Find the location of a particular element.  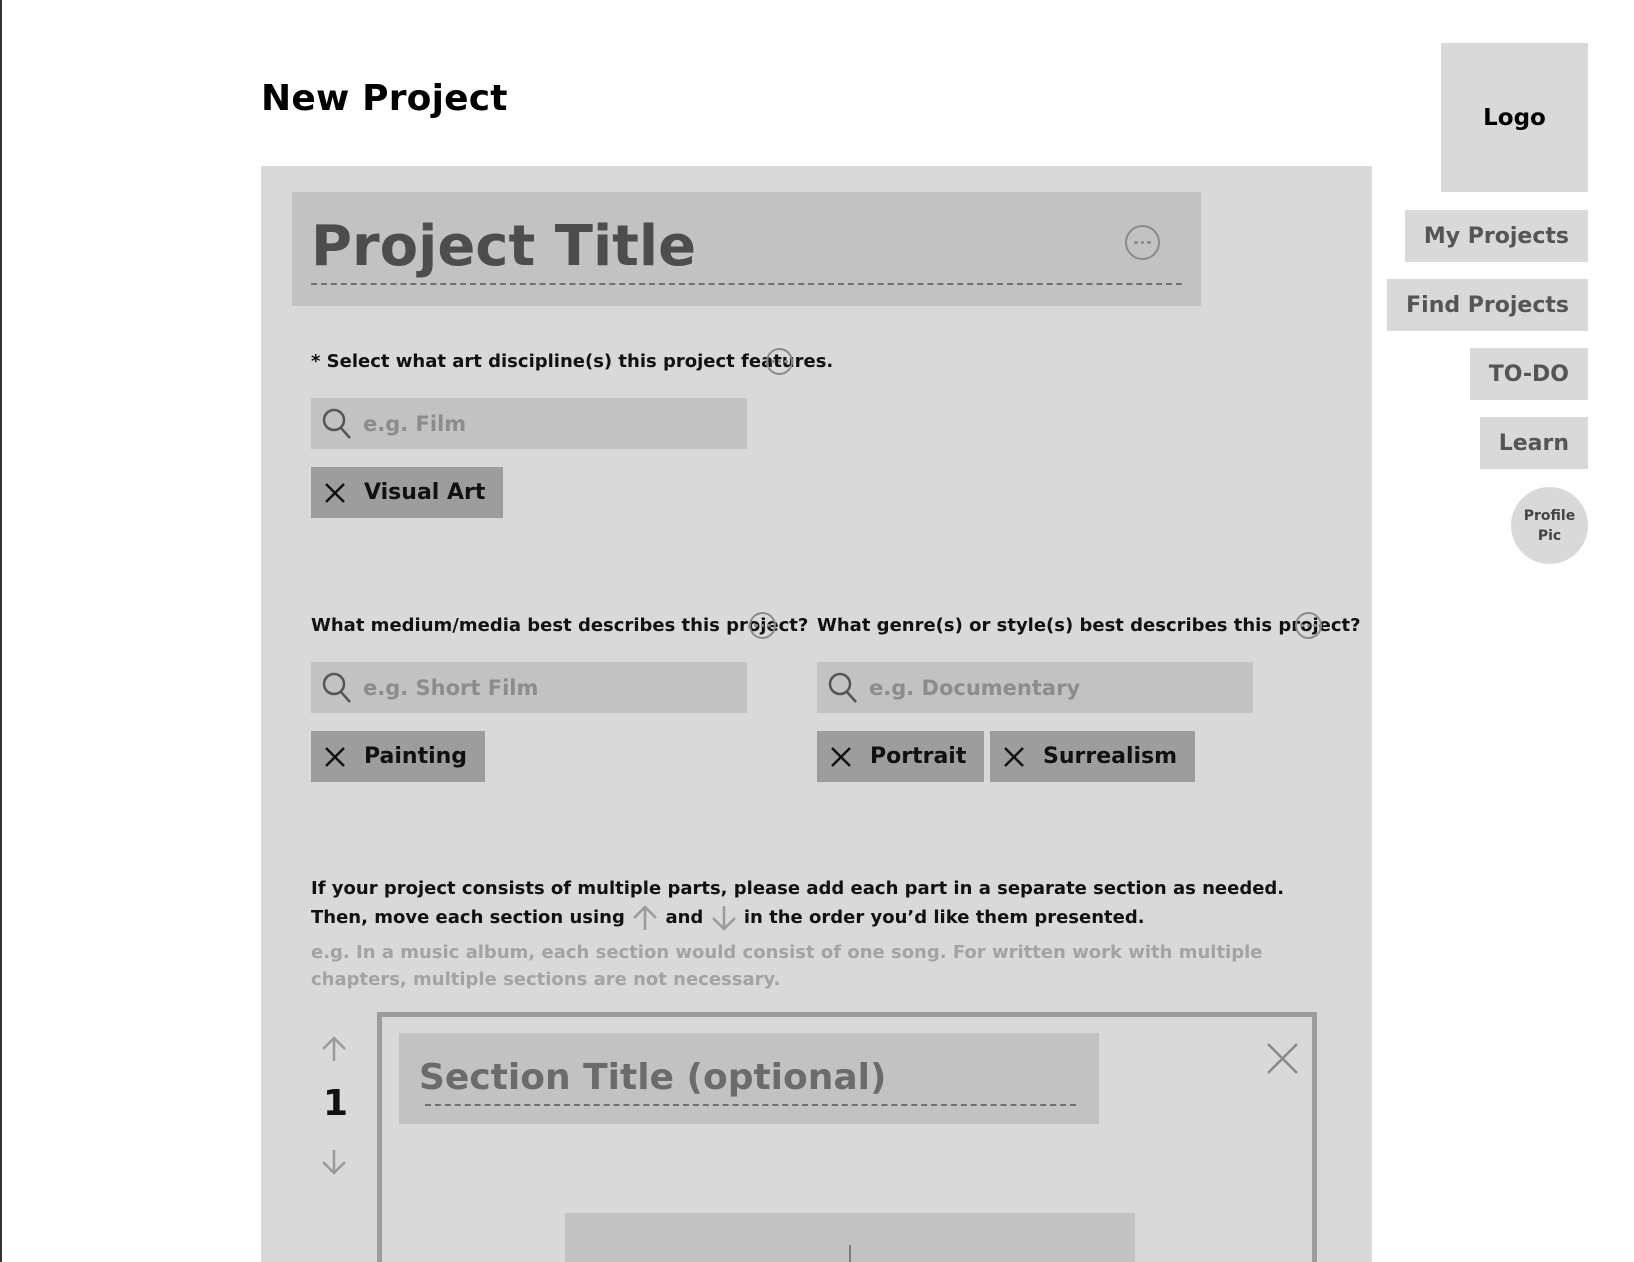

discipline-search-input is located at coordinates (543, 423).